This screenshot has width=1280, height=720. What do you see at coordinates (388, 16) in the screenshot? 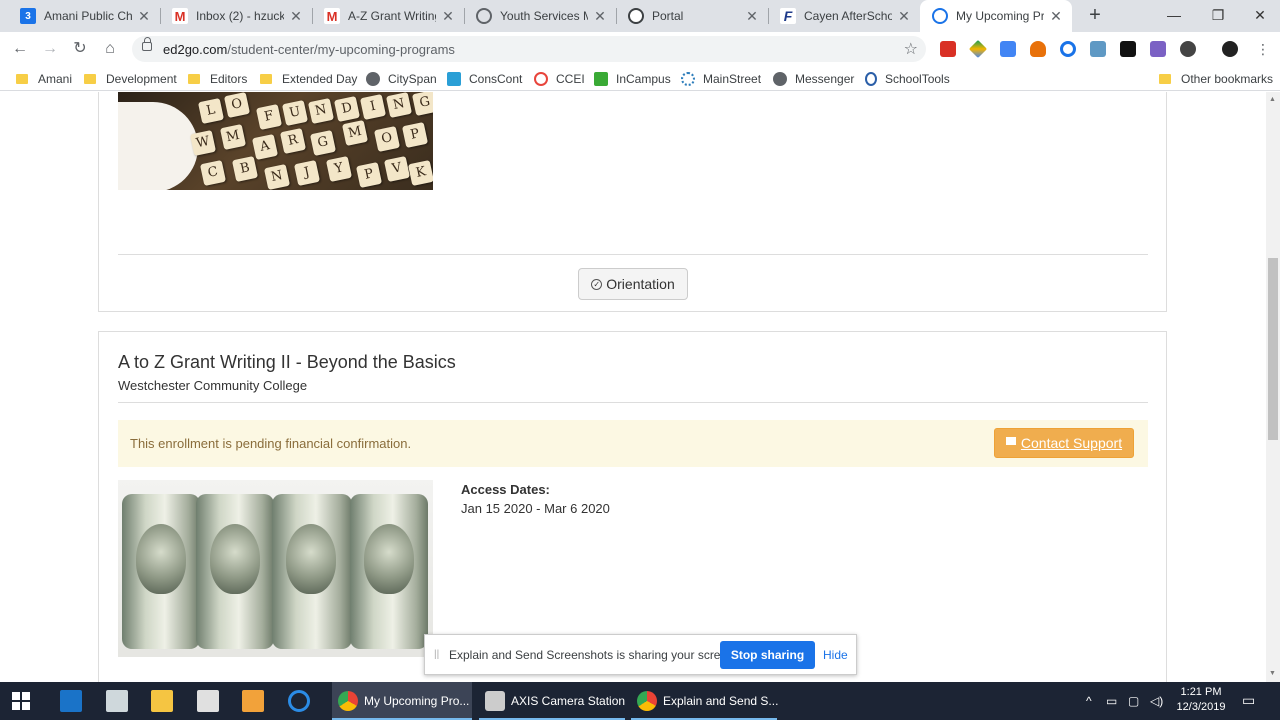
I see `tab-az-grant-writing: M A-Z Grant Writing ✕` at bounding box center [388, 16].